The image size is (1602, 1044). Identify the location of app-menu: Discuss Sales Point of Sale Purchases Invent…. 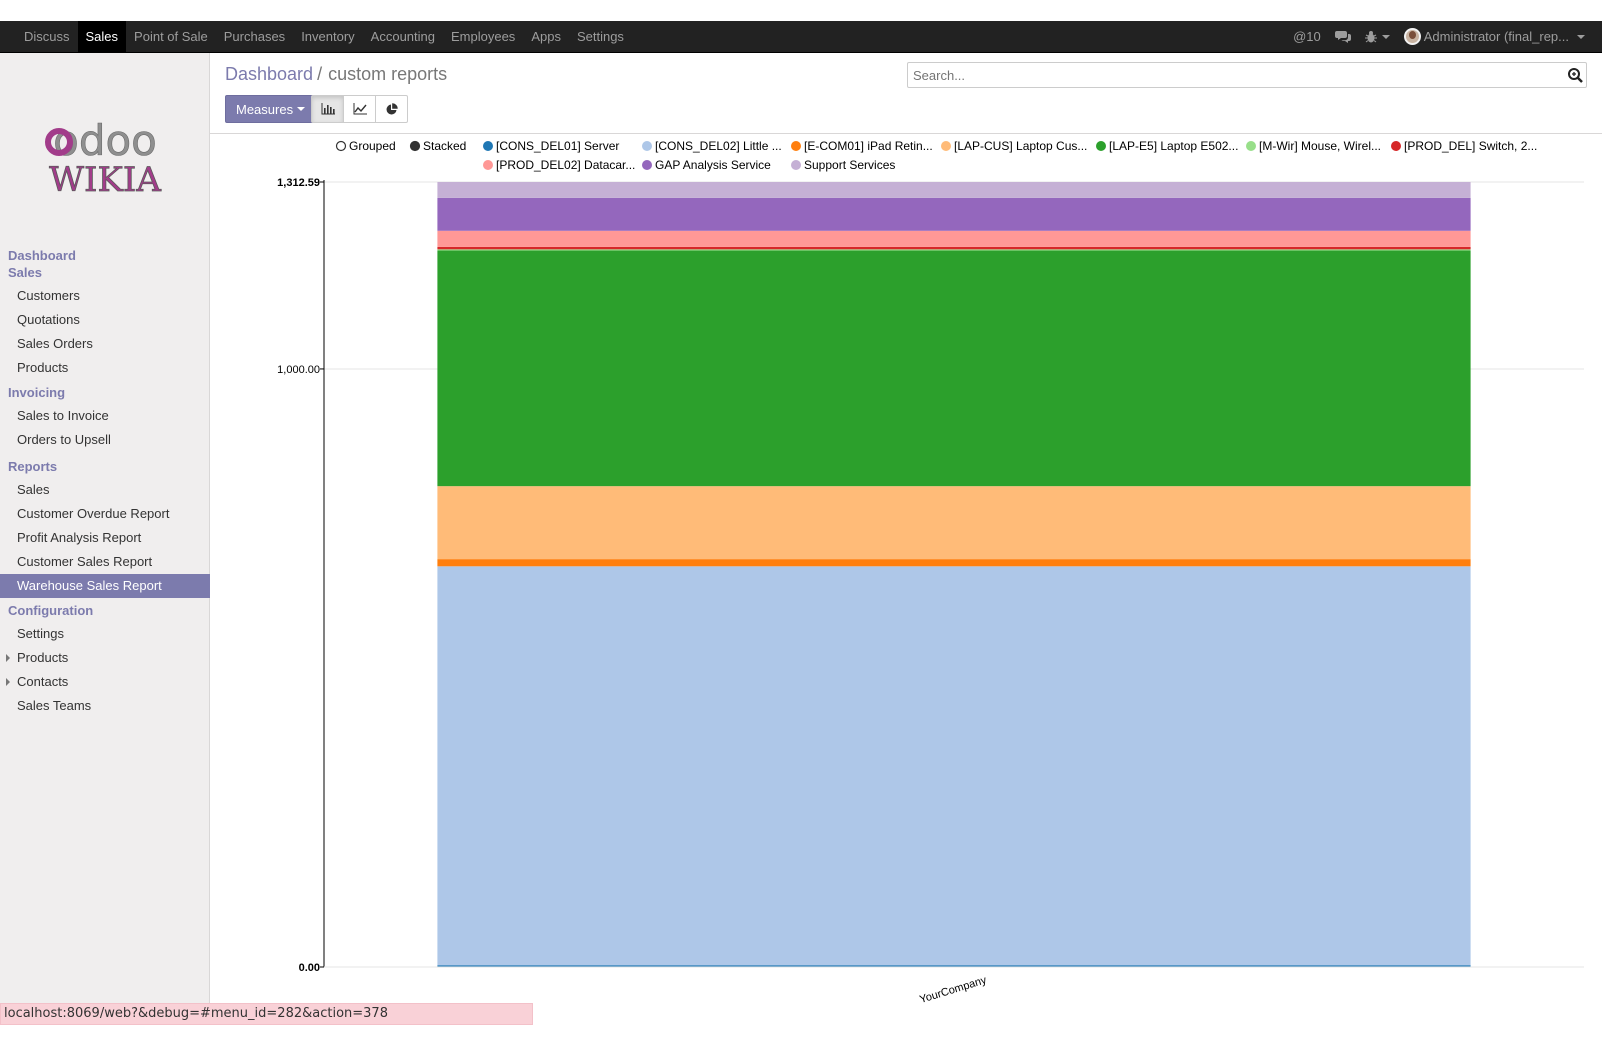
(316, 36).